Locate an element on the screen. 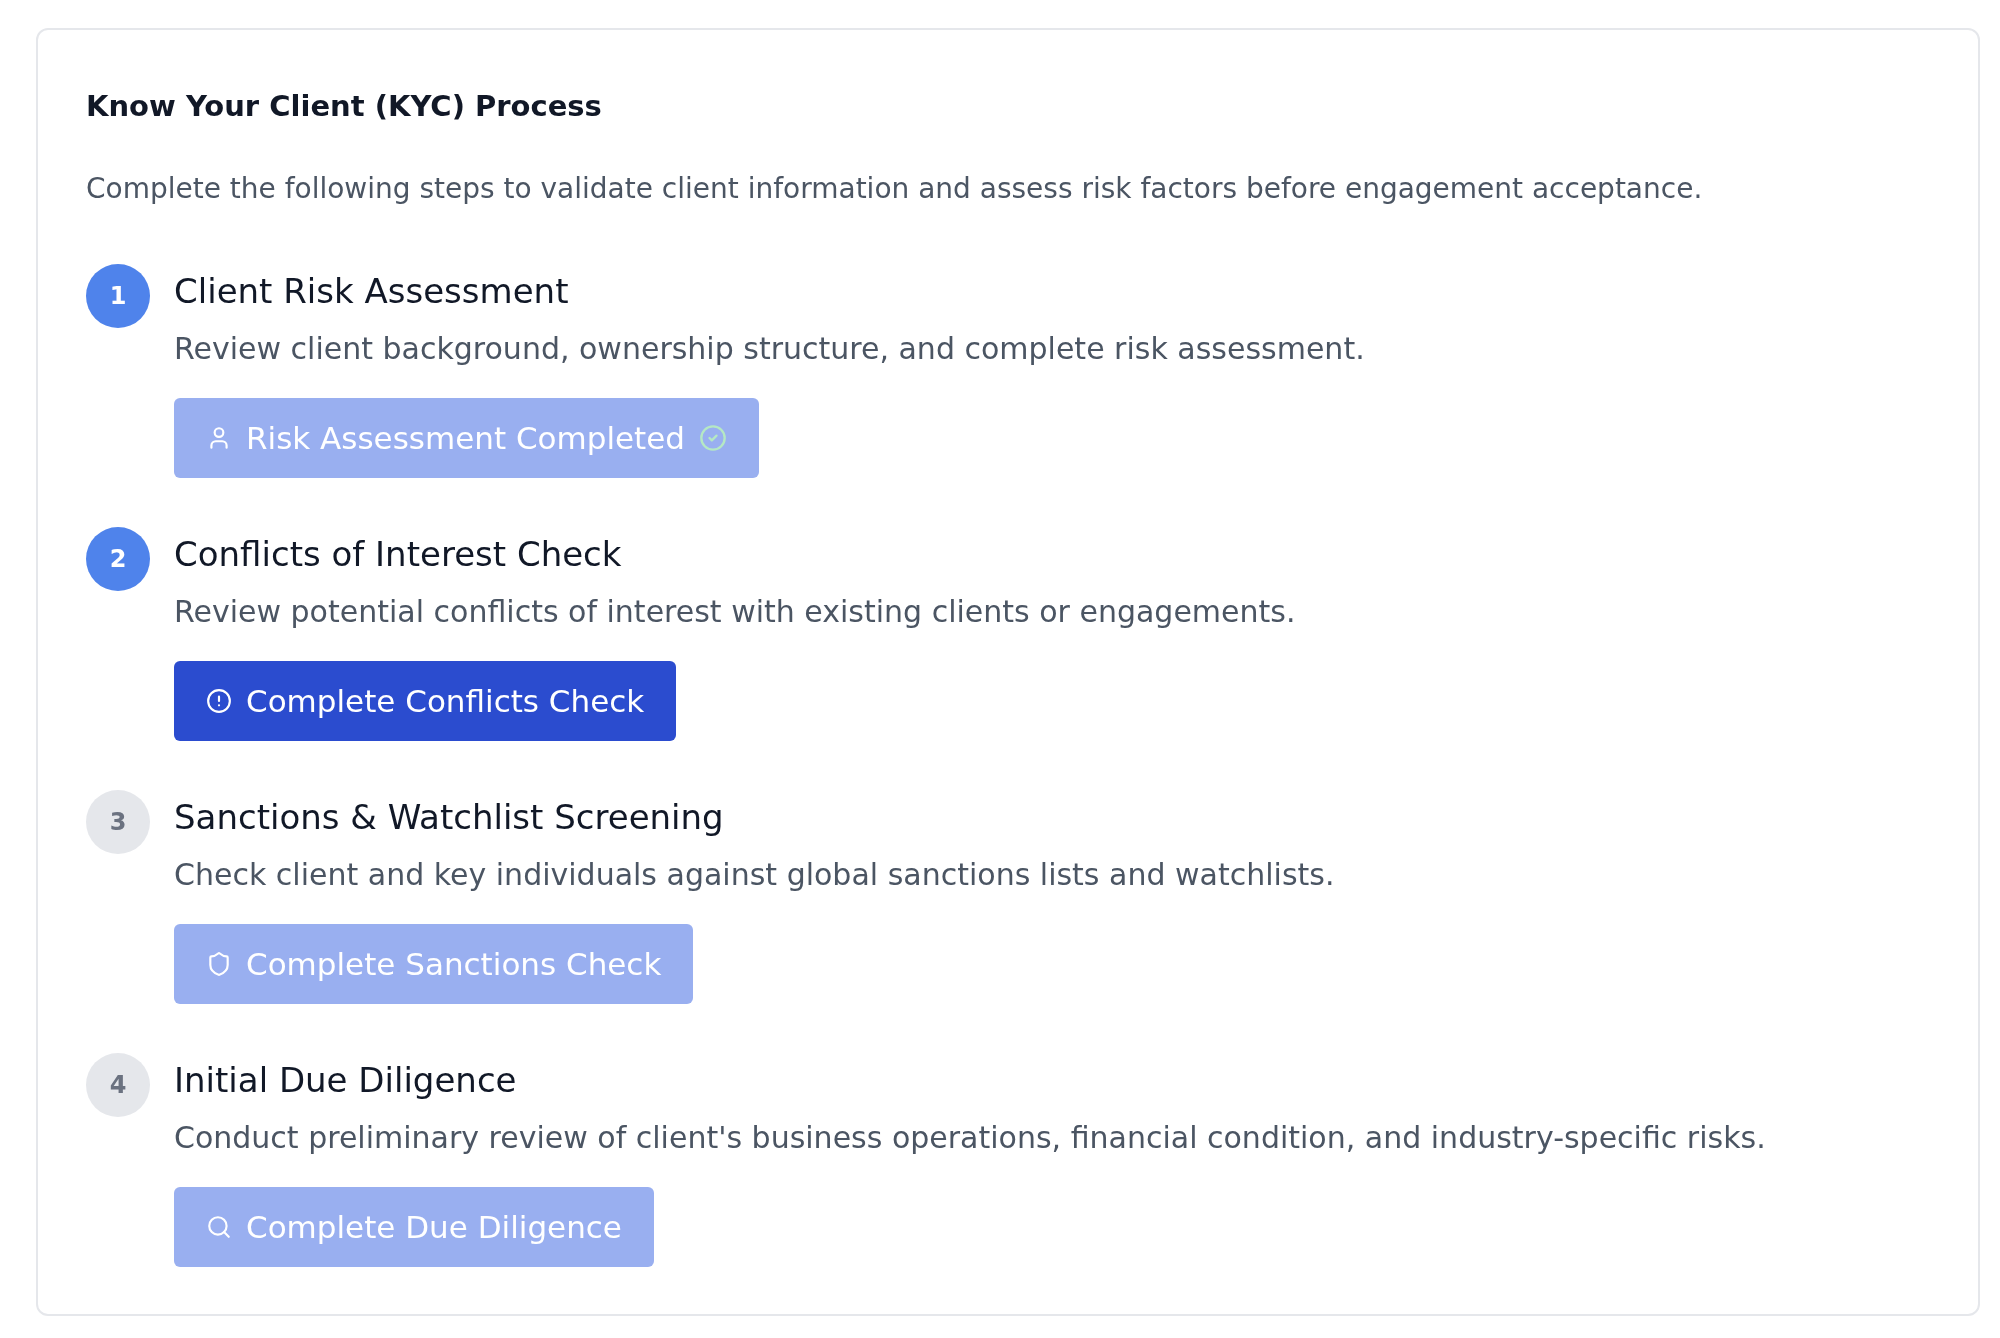 The image size is (2000, 1338). step-description: Review client background, ownership structure, and complete risk assessment. is located at coordinates (769, 349).